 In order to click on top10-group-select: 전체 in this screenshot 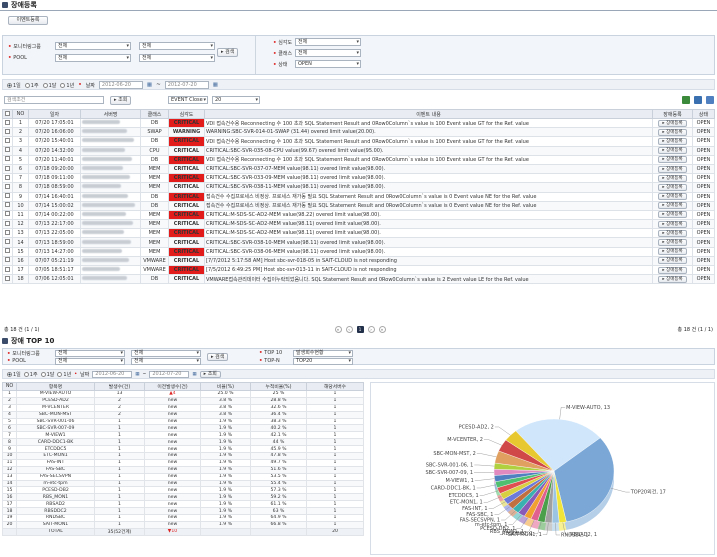, I will do `click(90, 353)`.